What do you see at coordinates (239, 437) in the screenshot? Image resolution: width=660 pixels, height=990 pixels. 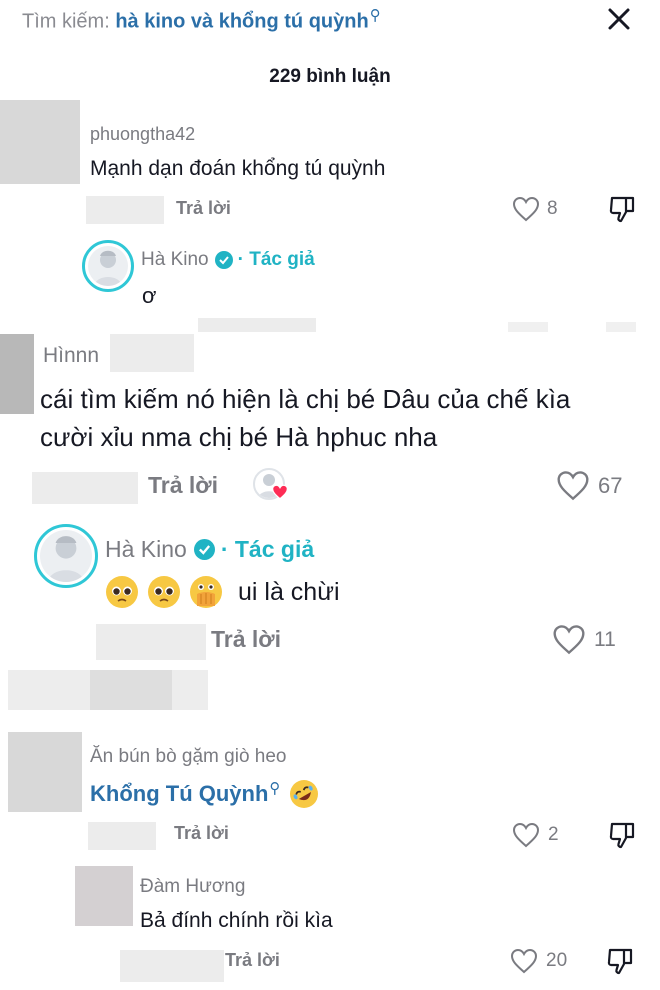 I see `comment-text-line-2: cười xỉu nma chị bé Hà hphuc nha` at bounding box center [239, 437].